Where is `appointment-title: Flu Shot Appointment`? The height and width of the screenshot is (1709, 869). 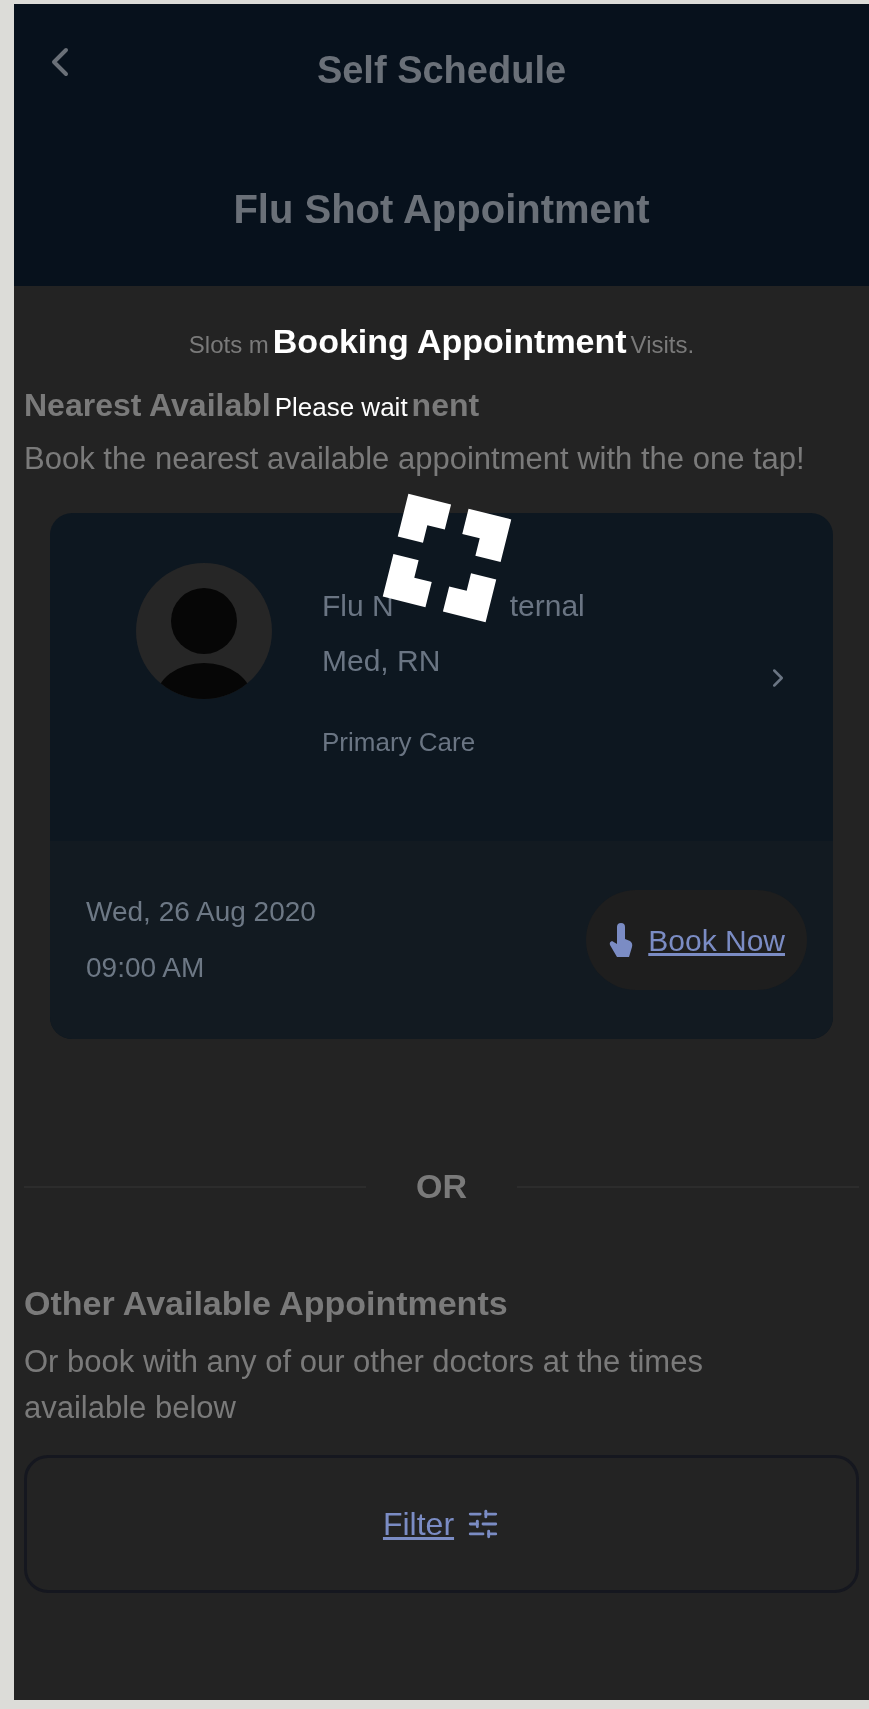
appointment-title: Flu Shot Appointment is located at coordinates (441, 209).